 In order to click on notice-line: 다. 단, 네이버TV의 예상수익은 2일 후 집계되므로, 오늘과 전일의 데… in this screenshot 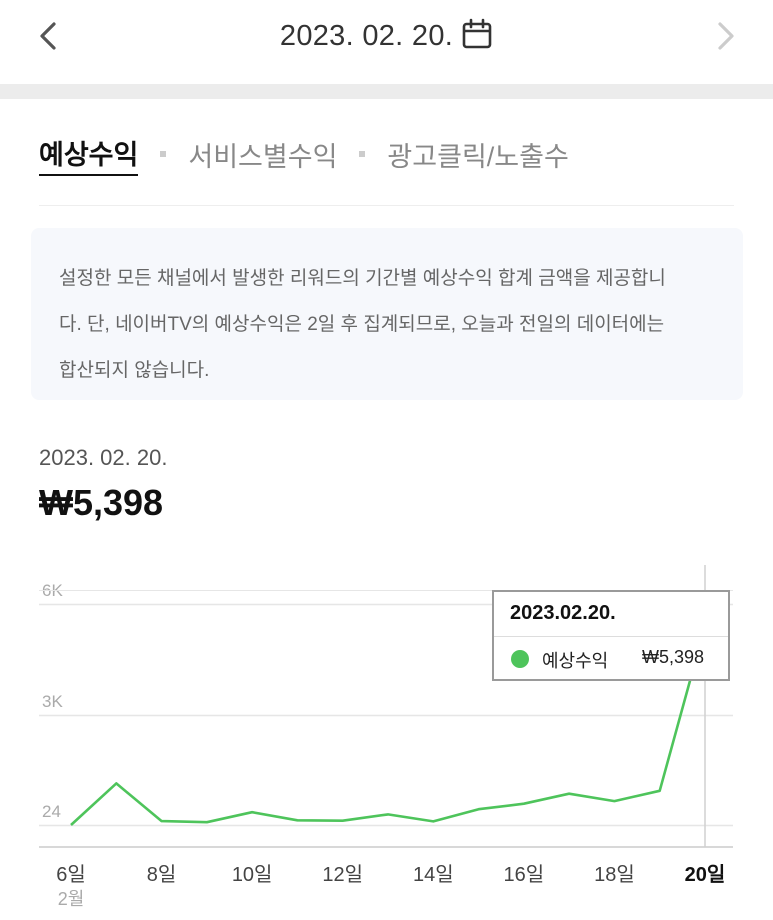, I will do `click(362, 324)`.